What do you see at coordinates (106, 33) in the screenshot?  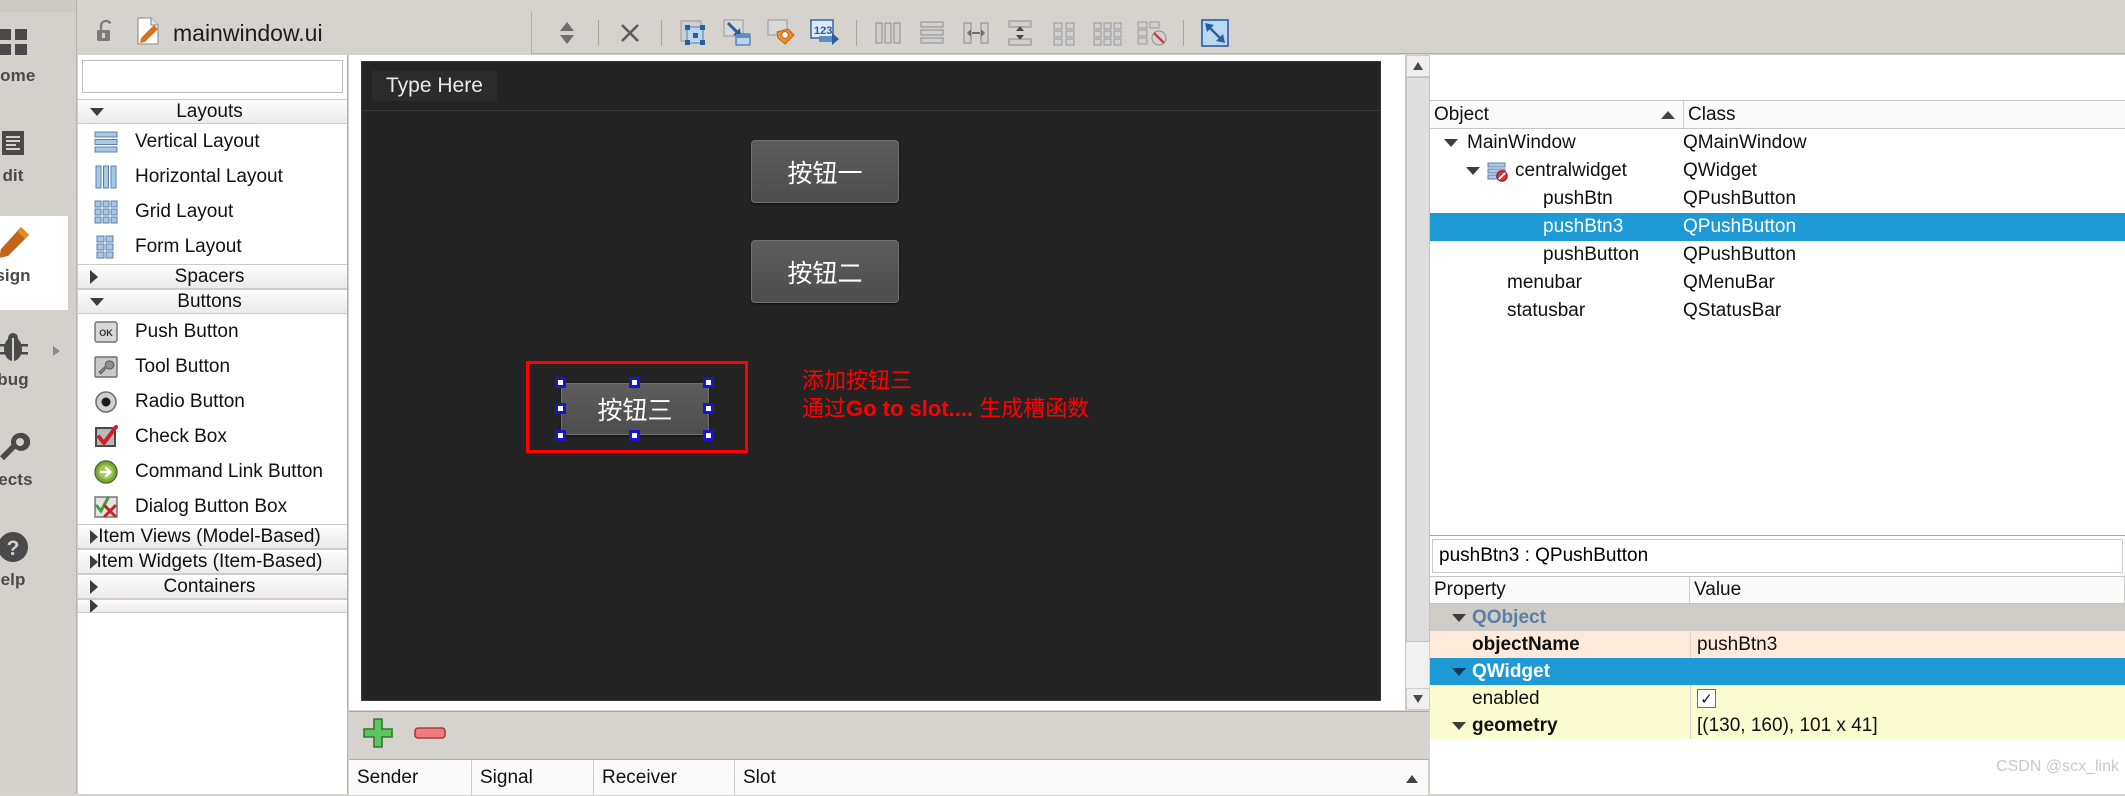 I see `unlock-icon` at bounding box center [106, 33].